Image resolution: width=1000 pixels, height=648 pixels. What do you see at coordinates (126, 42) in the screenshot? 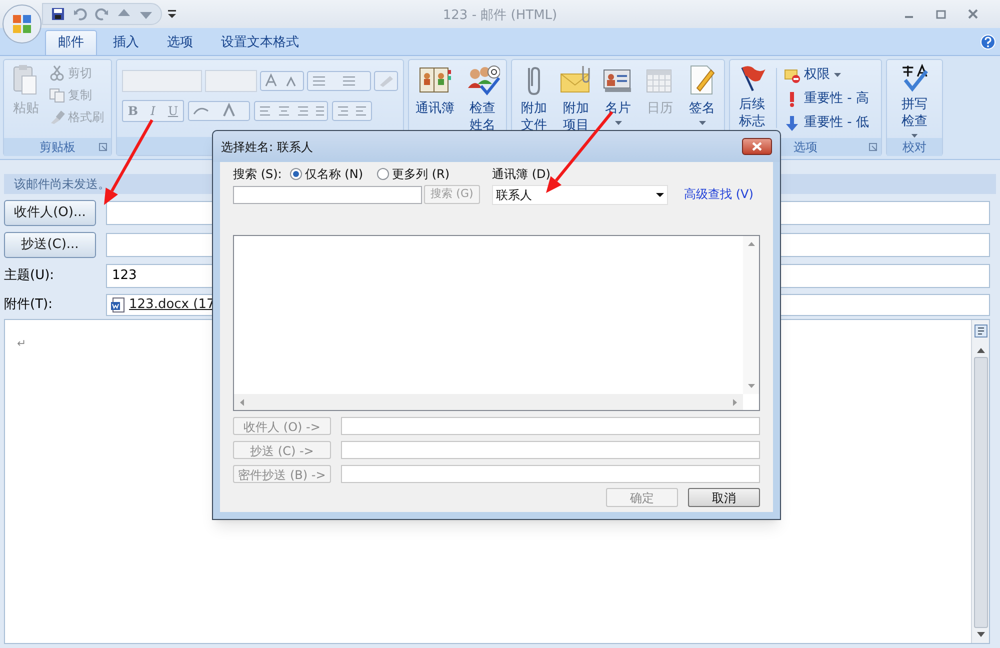
I see `ribbon-tab: 插入` at bounding box center [126, 42].